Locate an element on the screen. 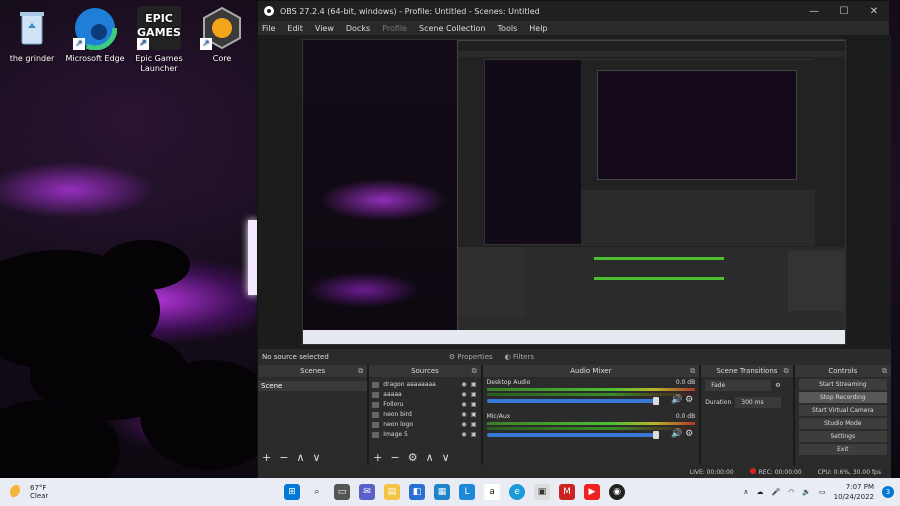 The width and height of the screenshot is (900, 506). exit-button: Exit is located at coordinates (842, 449).